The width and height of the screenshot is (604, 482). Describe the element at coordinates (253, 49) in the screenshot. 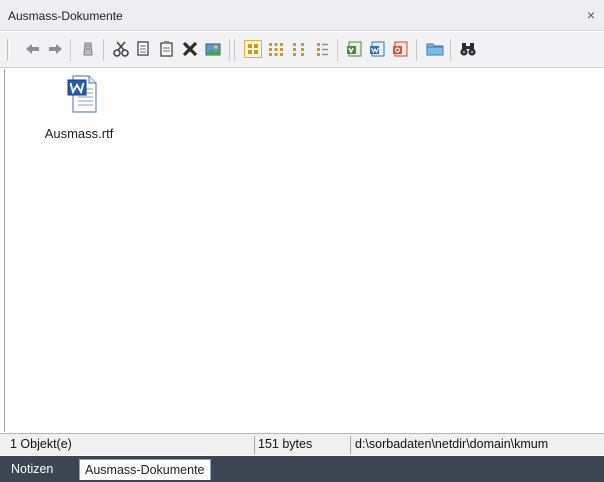

I see `large-icons-view-icon` at that location.